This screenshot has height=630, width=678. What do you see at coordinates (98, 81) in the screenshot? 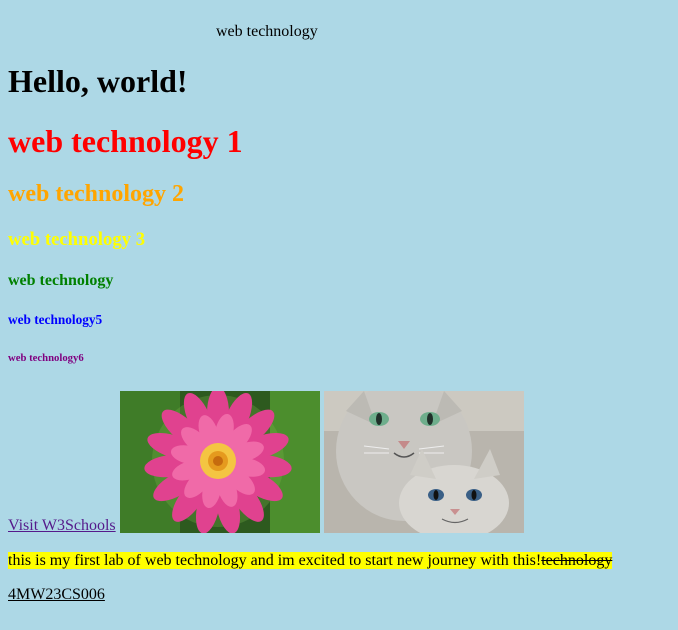
I see `heading-hello-world: Hello, world!` at bounding box center [98, 81].